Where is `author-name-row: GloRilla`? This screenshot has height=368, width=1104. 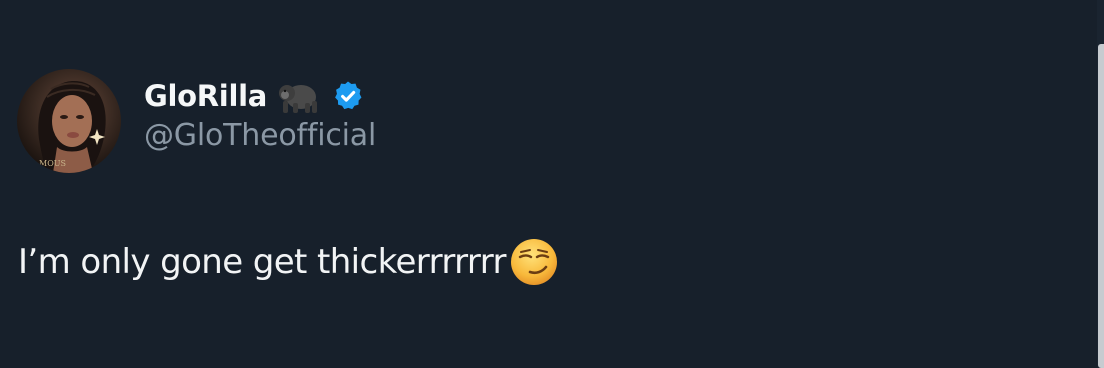 author-name-row: GloRilla is located at coordinates (254, 96).